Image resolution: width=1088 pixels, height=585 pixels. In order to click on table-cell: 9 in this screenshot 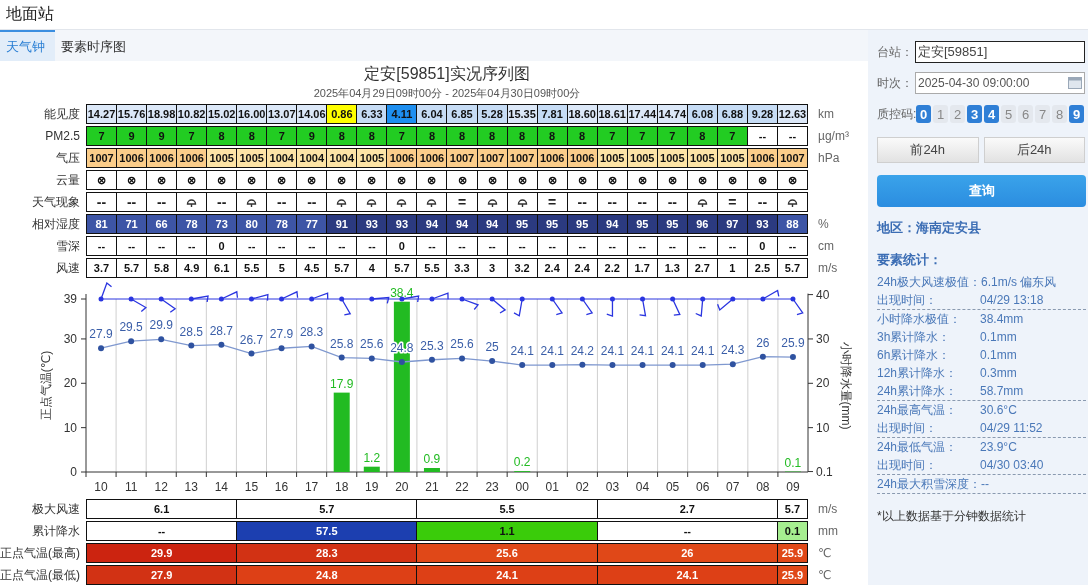, I will do `click(312, 136)`.